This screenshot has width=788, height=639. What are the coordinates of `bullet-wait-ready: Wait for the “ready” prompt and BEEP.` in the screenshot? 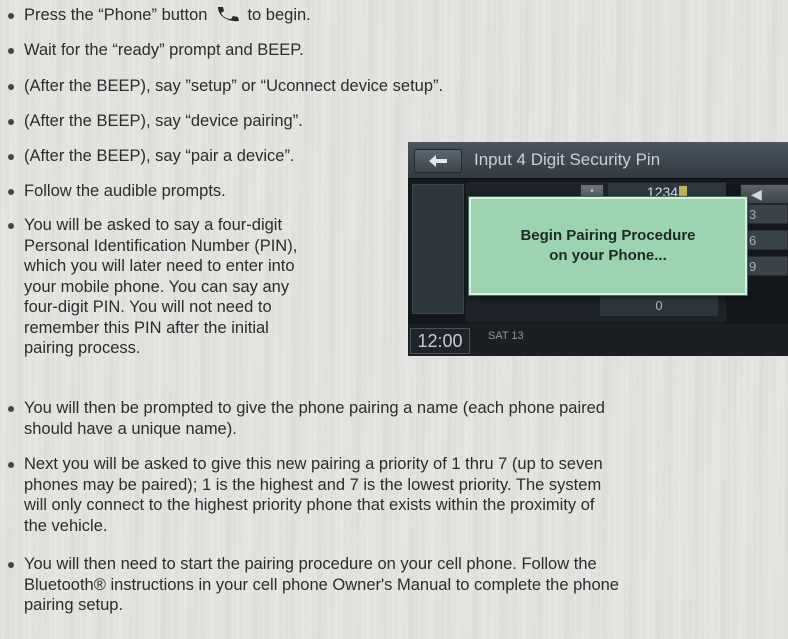 It's located at (398, 50).